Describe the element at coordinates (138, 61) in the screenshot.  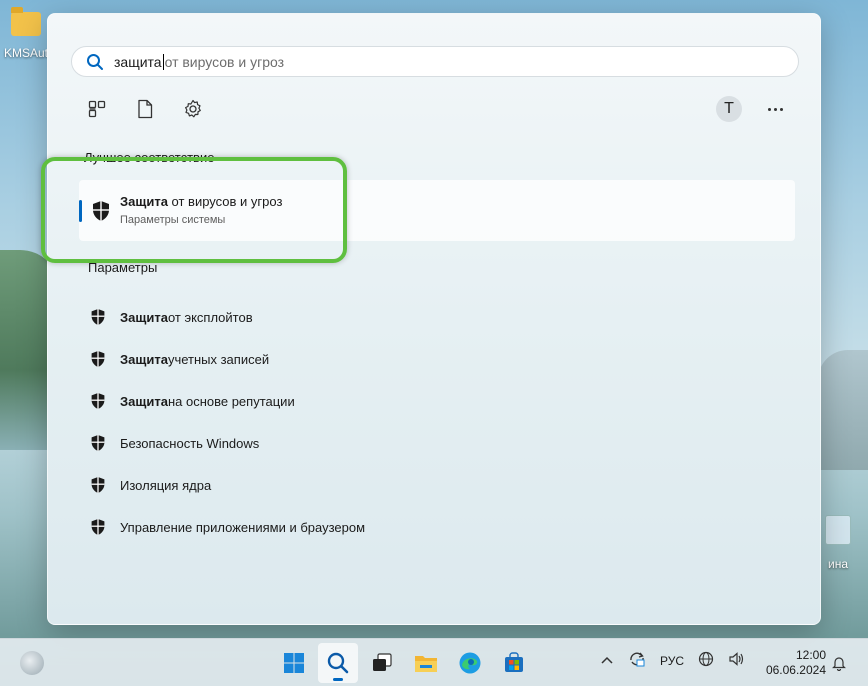
I see `search-typed-text: защита` at that location.